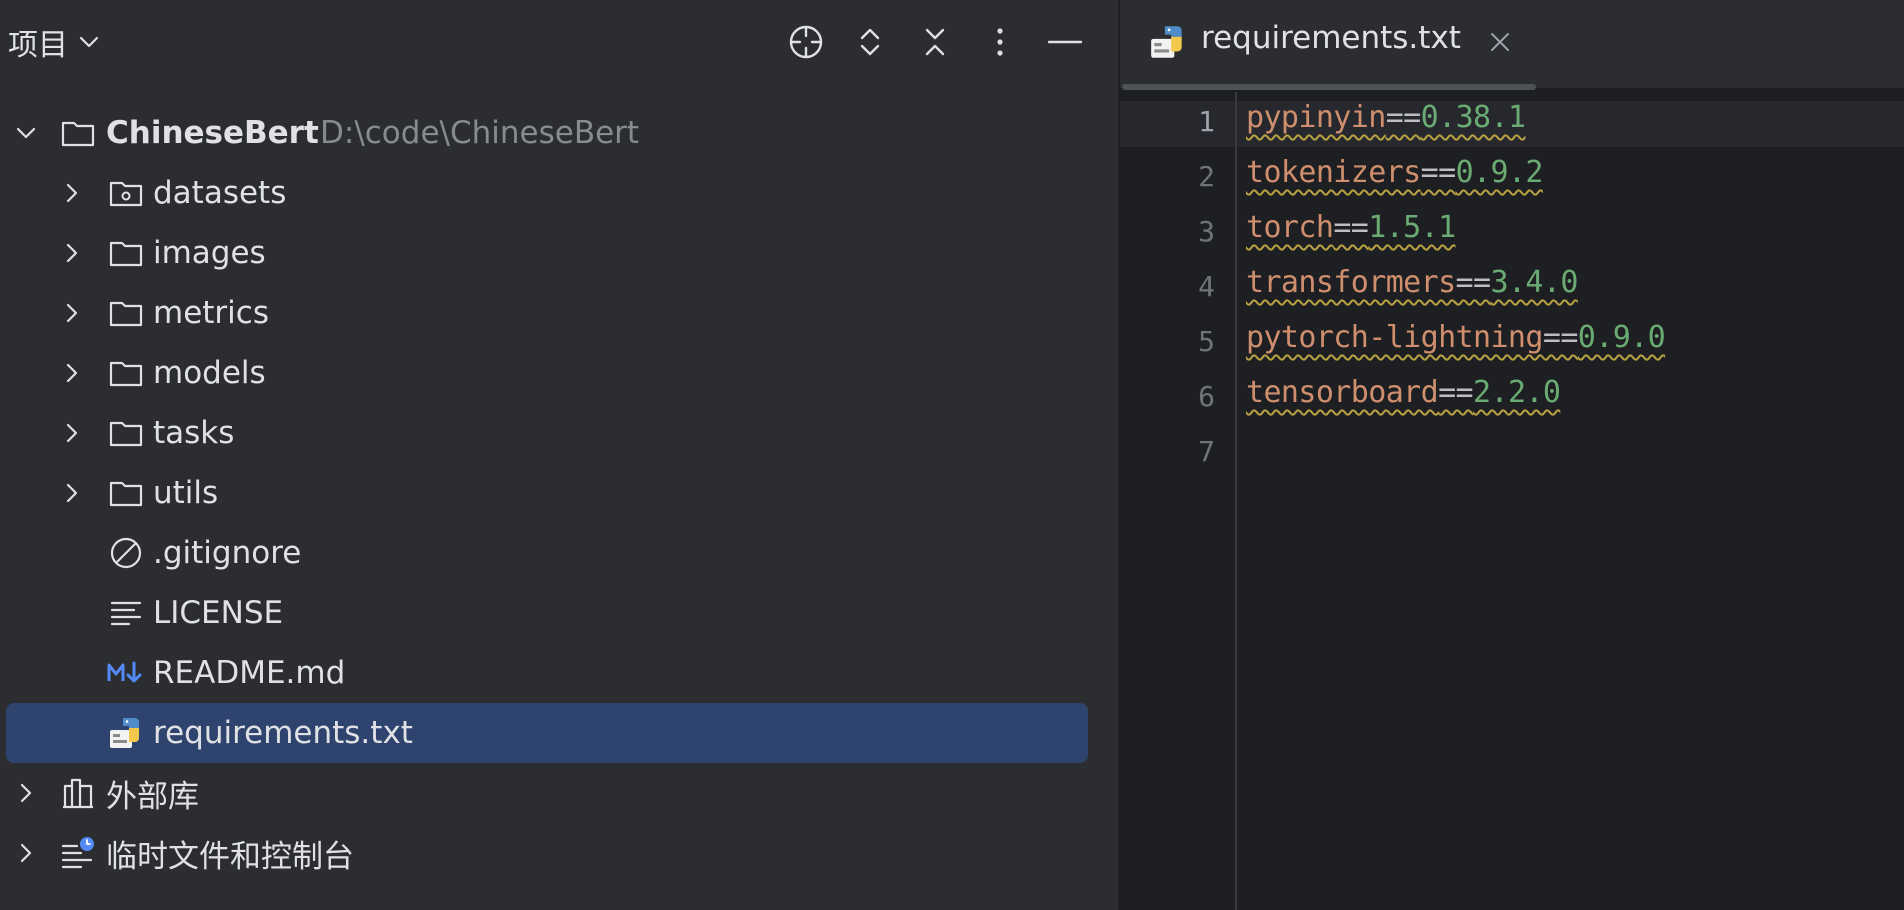 The height and width of the screenshot is (910, 1904). Describe the element at coordinates (126, 613) in the screenshot. I see `text-file-icon` at that location.